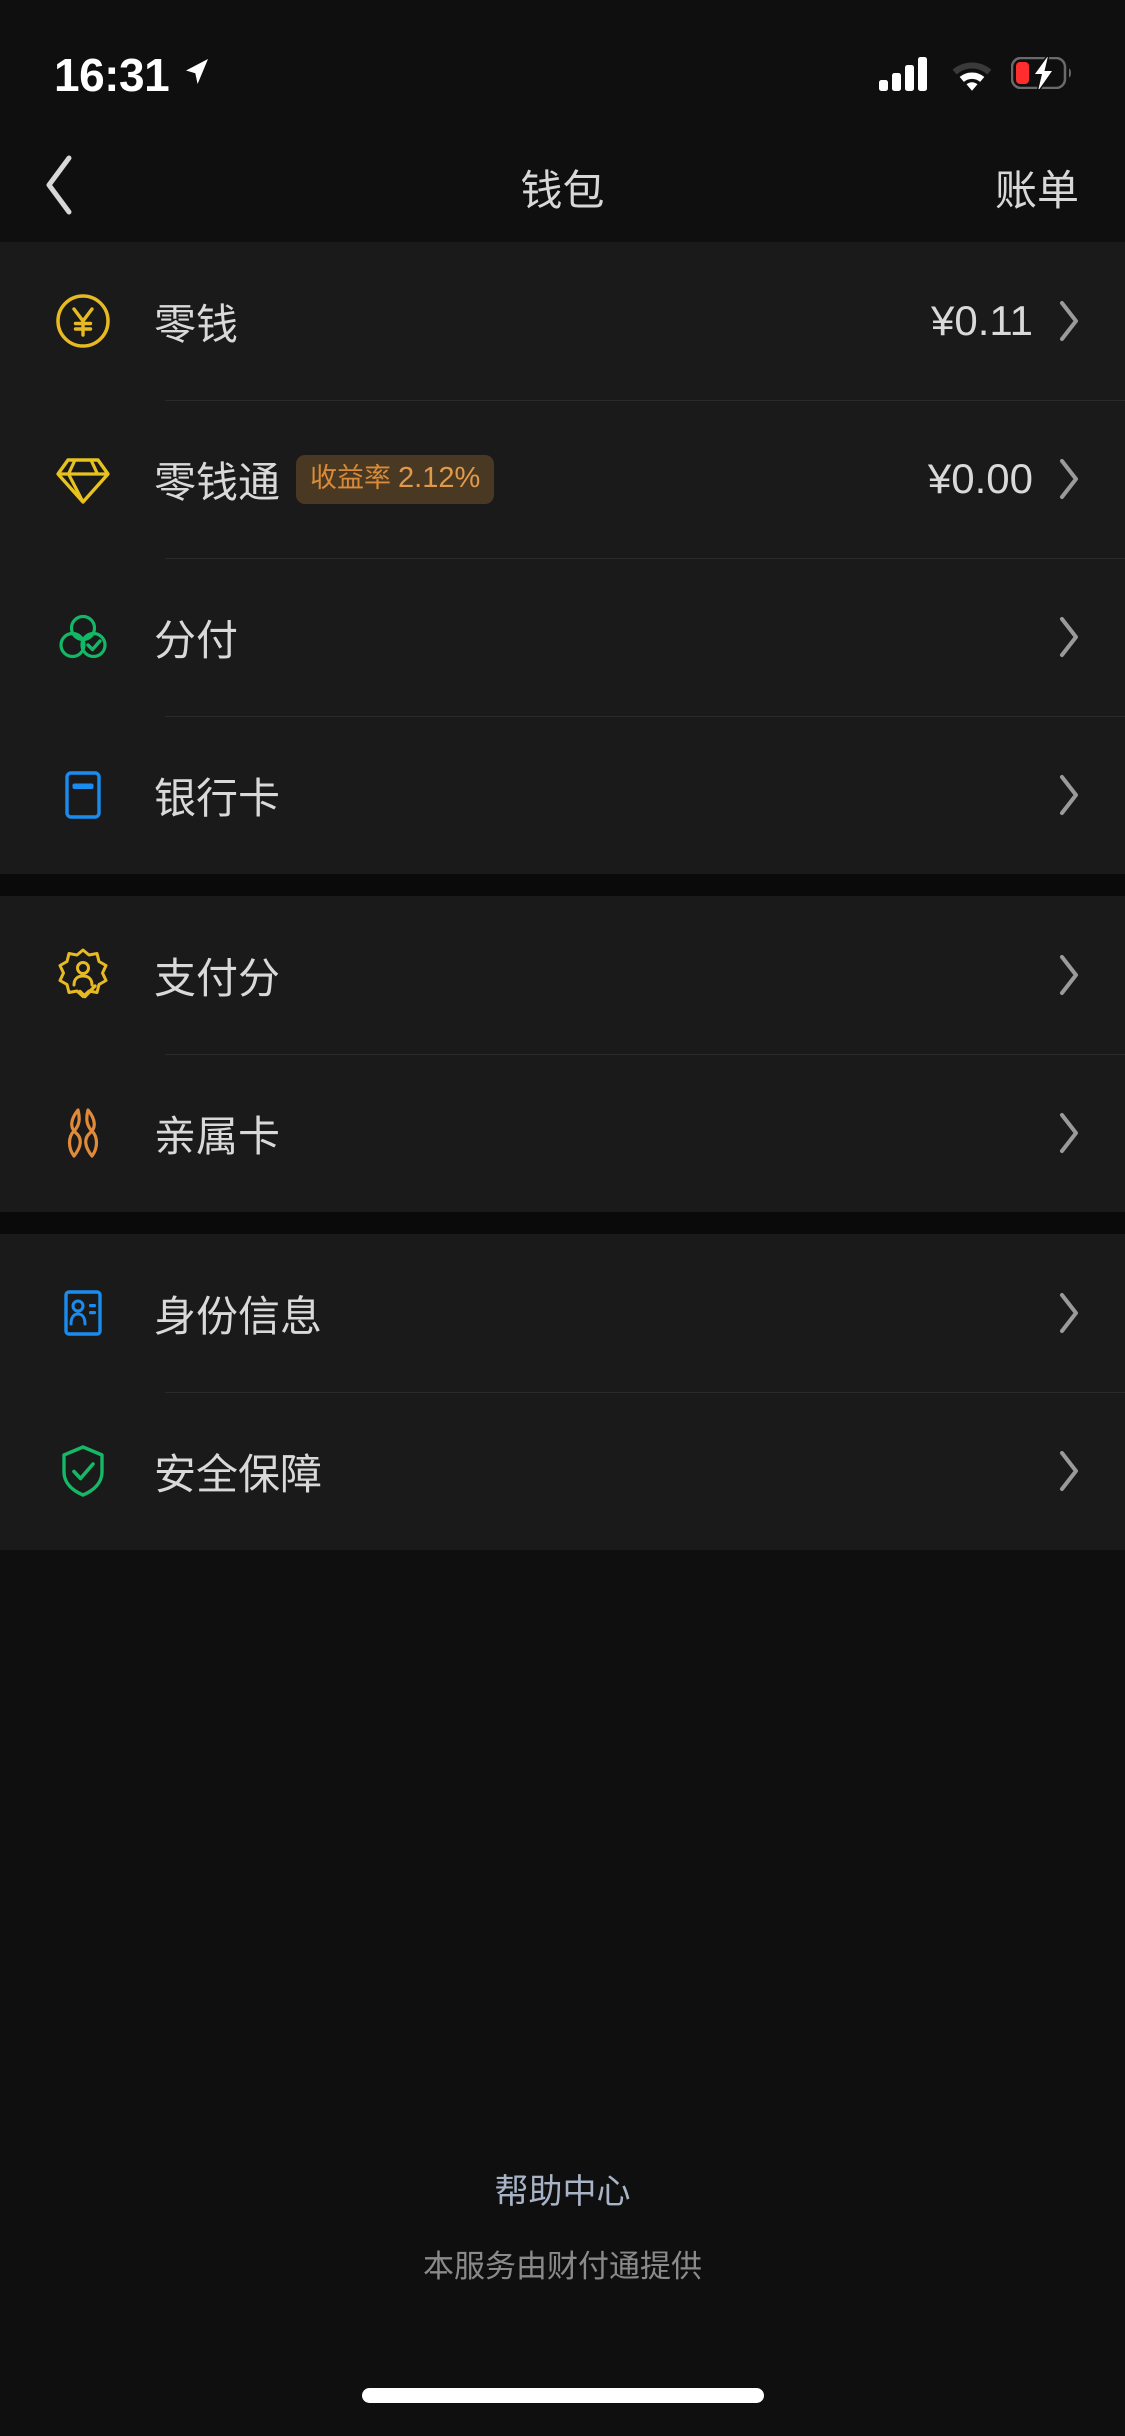  What do you see at coordinates (83, 975) in the screenshot?
I see `payment-score-badge-icon` at bounding box center [83, 975].